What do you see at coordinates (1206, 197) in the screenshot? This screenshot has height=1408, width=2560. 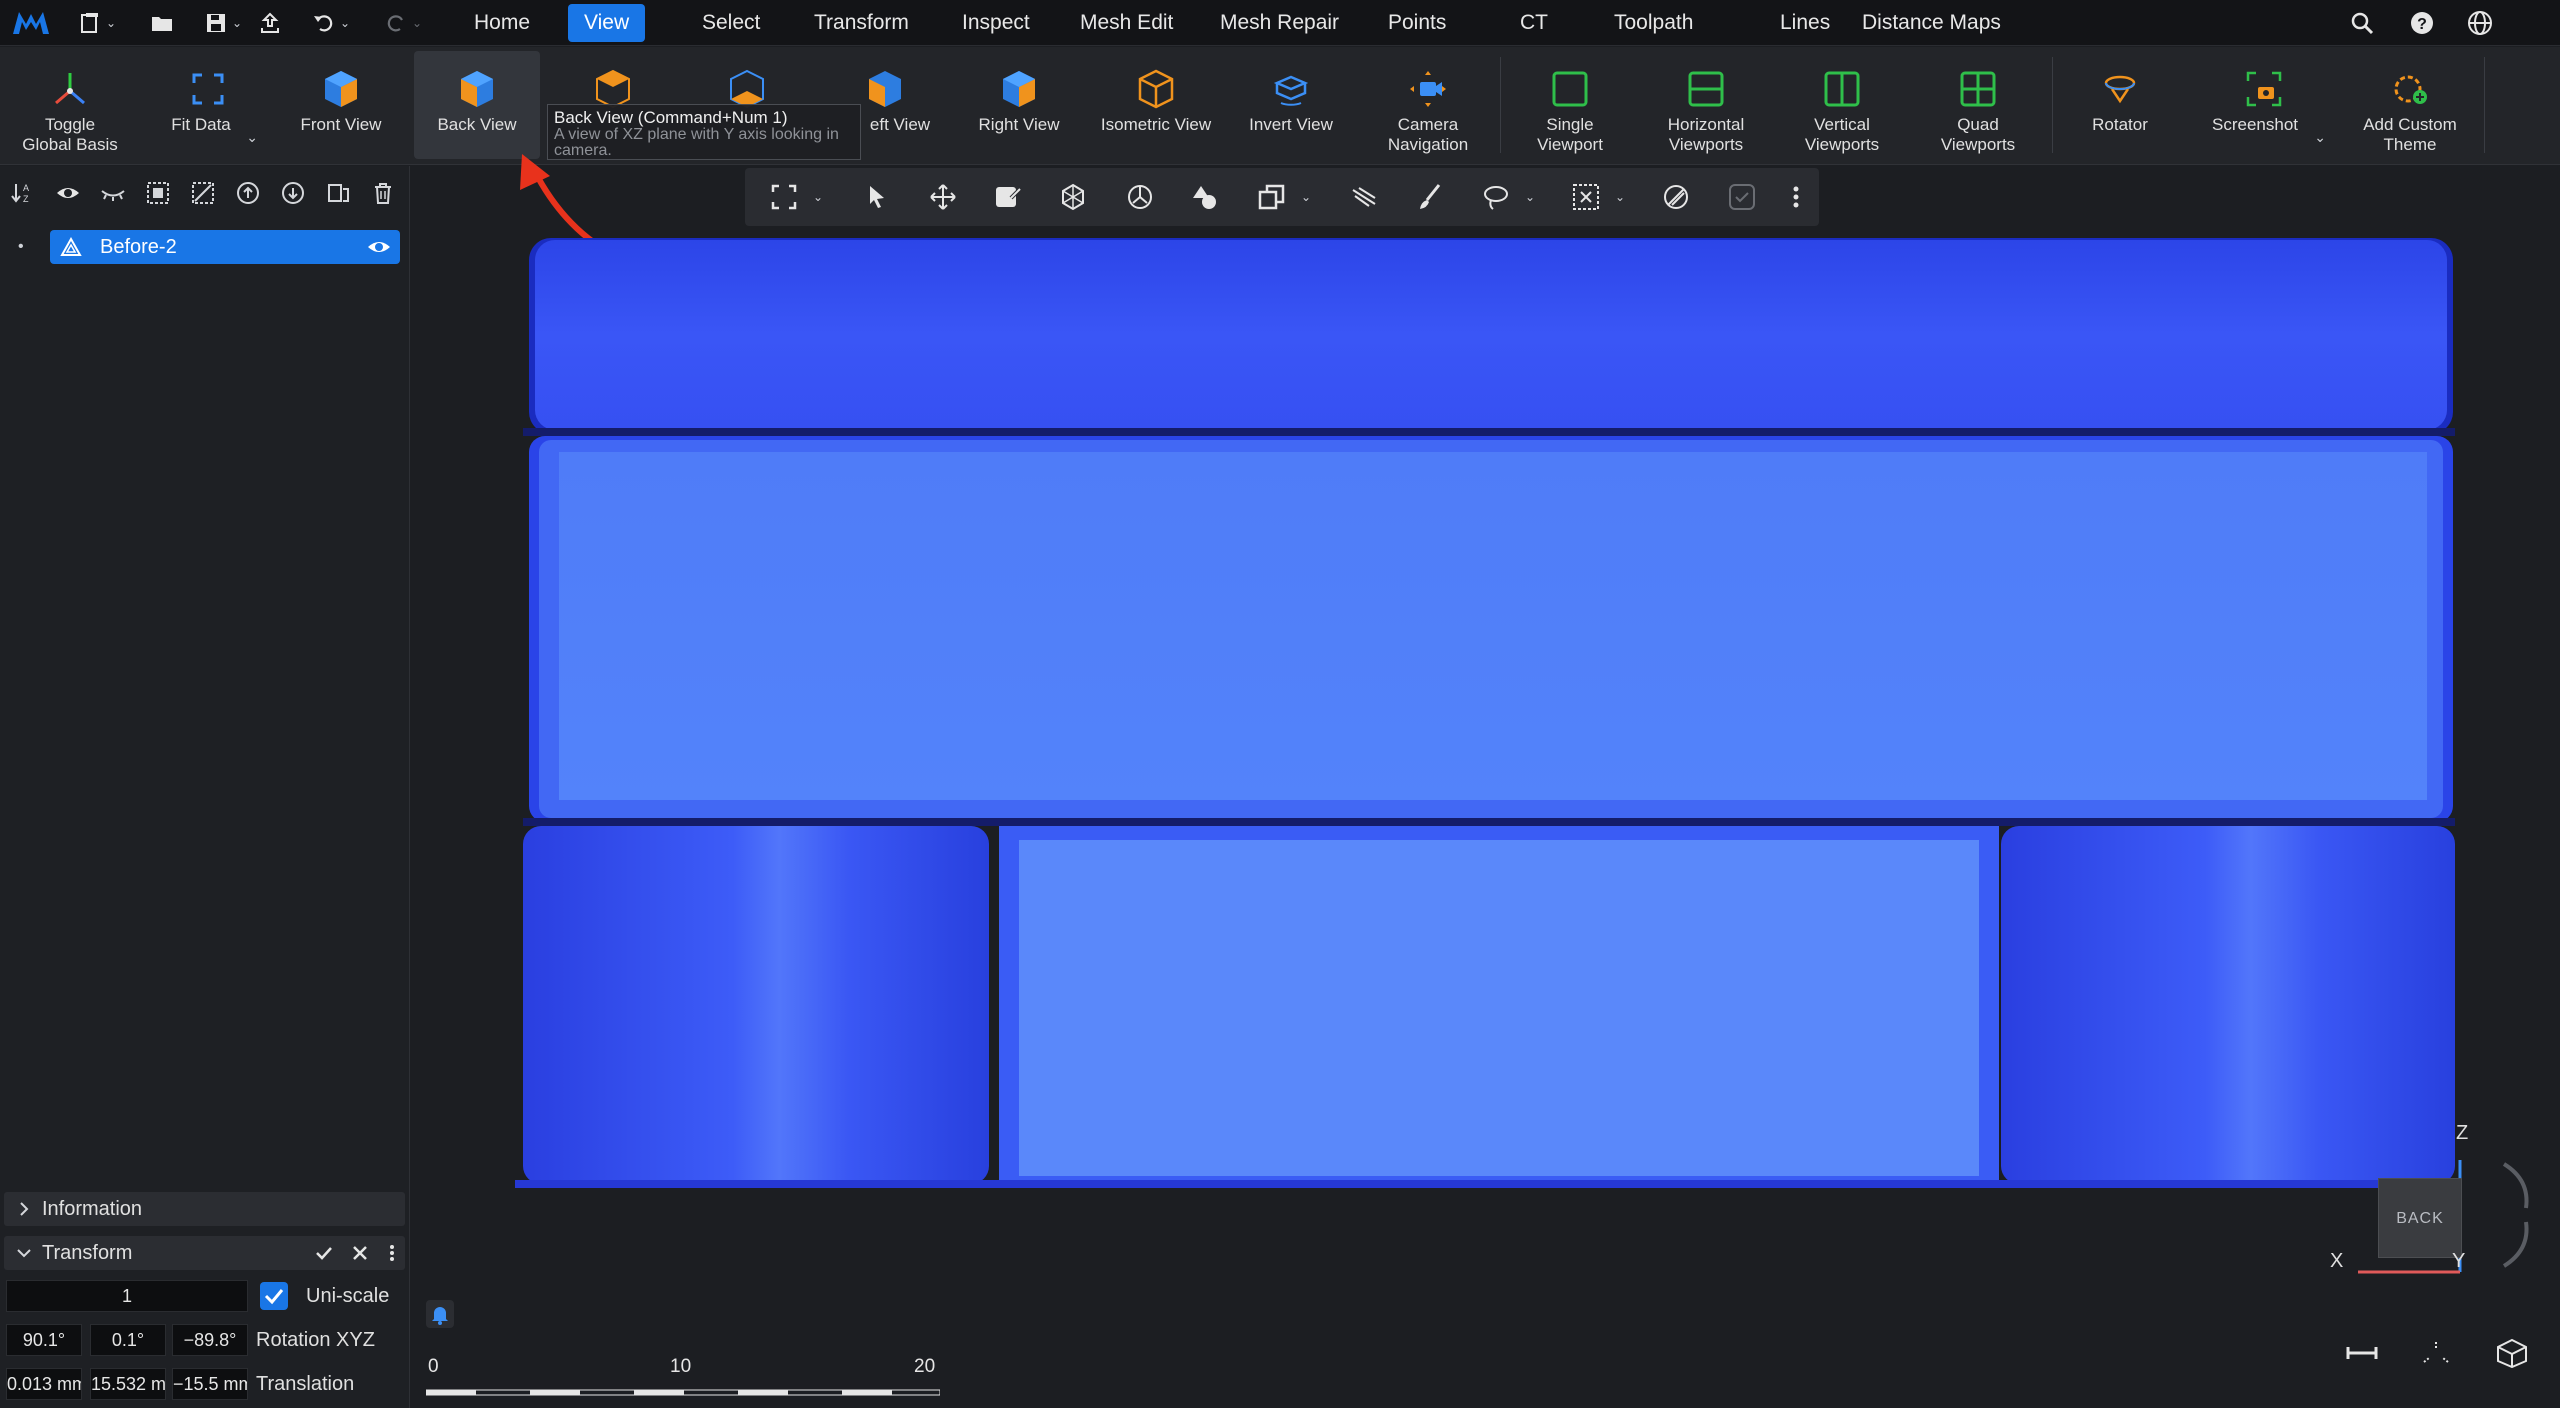 I see `shapes-icon` at bounding box center [1206, 197].